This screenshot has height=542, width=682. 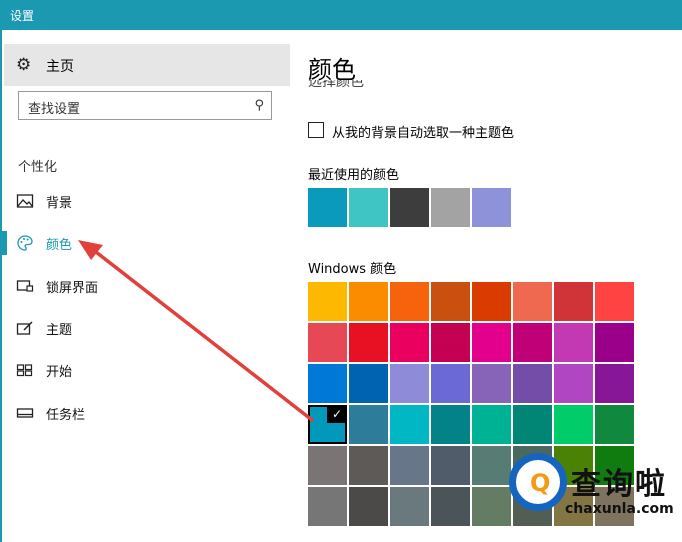 What do you see at coordinates (25, 413) in the screenshot?
I see `taskbar-icon` at bounding box center [25, 413].